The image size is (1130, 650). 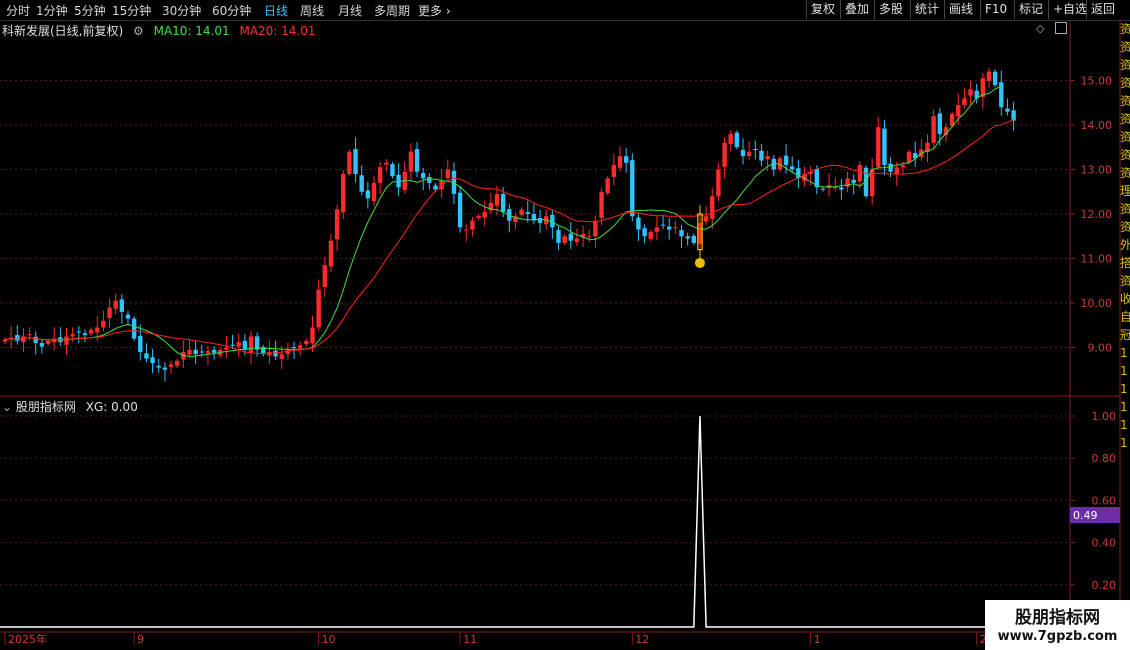 I want to click on dropdown-circle-icon: ⌄, so click(x=7, y=407).